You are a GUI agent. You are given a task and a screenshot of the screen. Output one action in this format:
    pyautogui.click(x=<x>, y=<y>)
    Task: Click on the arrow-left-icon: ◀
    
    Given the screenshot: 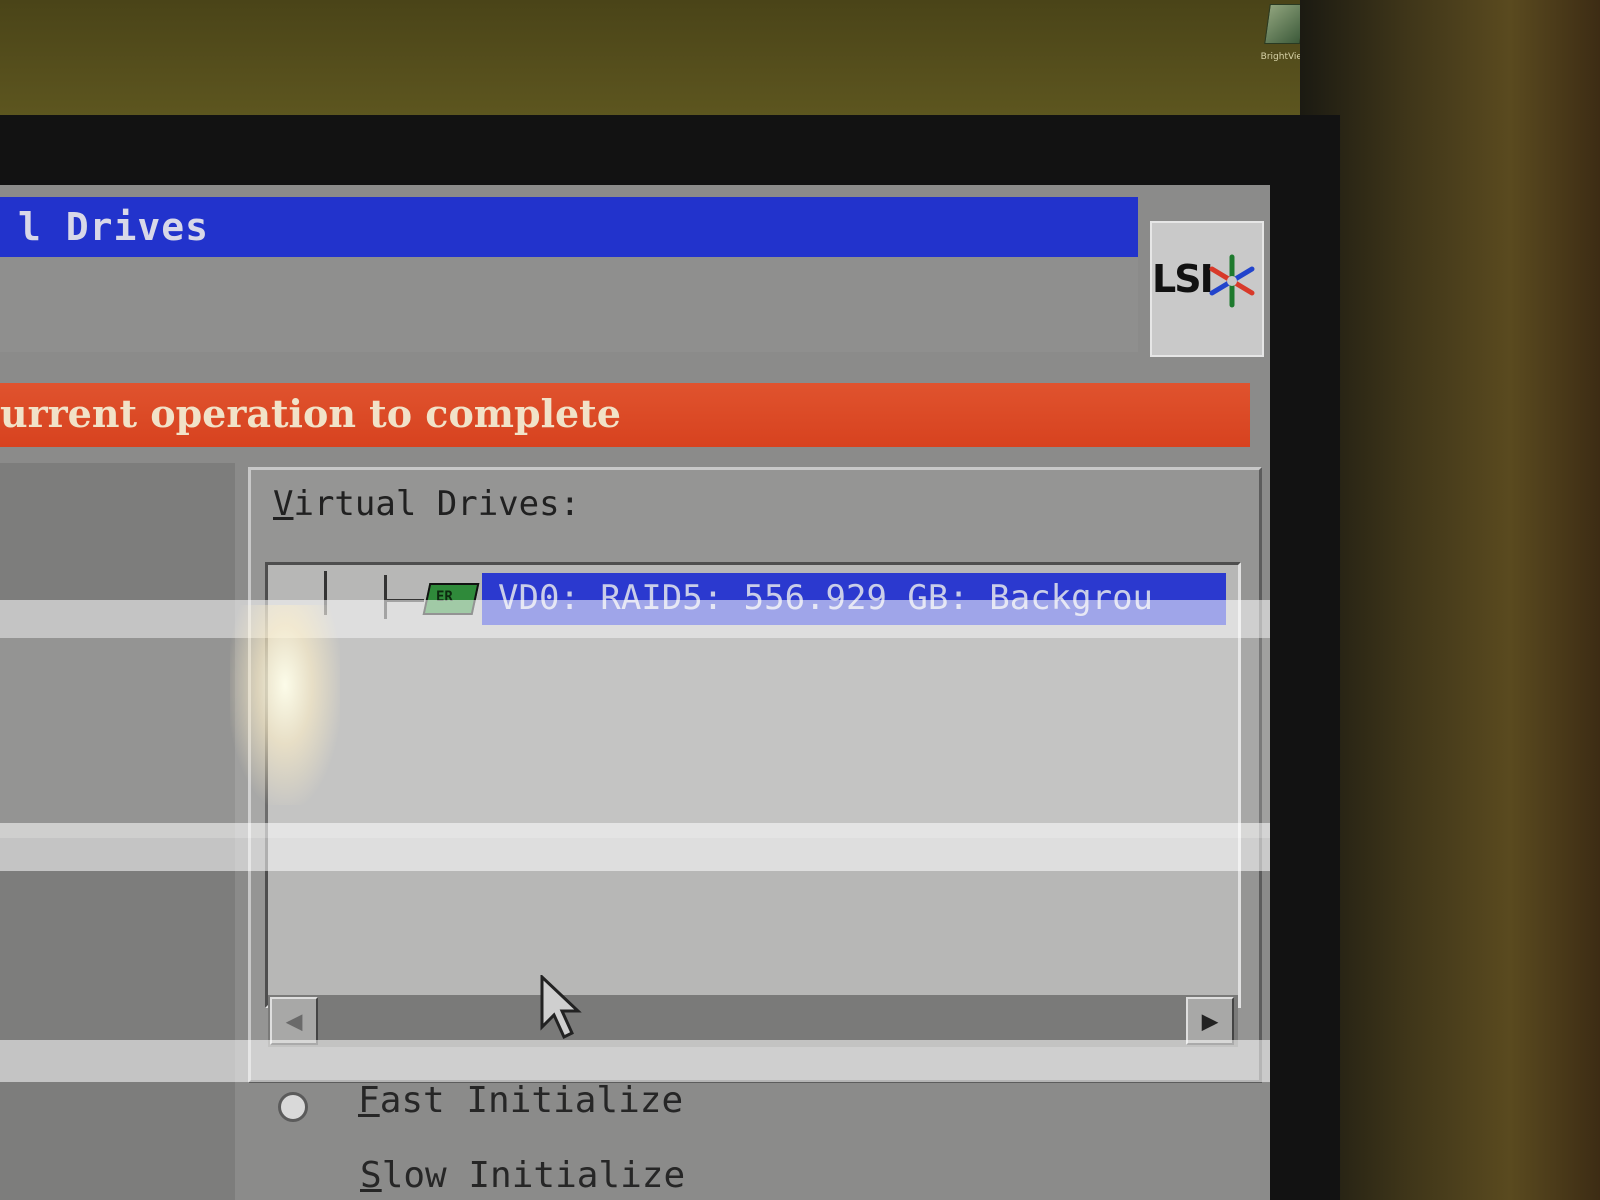 What is the action you would take?
    pyautogui.click(x=294, y=1020)
    